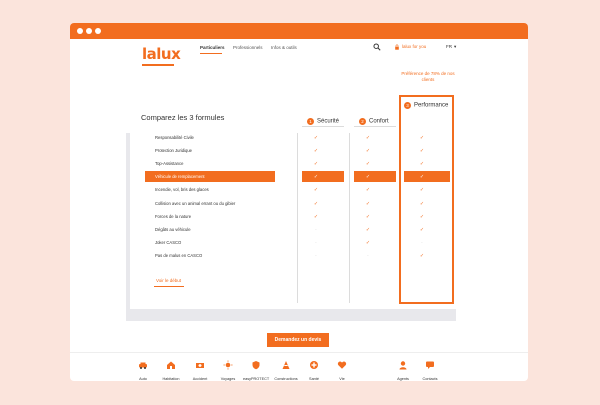 The height and width of the screenshot is (405, 600). Describe the element at coordinates (171, 365) in the screenshot. I see `house-icon` at that location.